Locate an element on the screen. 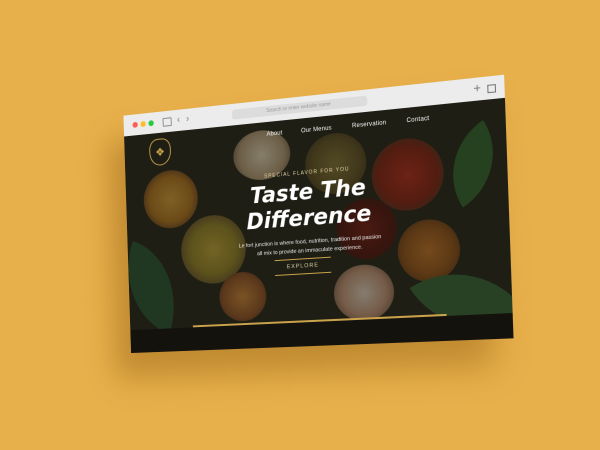 This screenshot has height=450, width=600. explore-button: EXPLORE is located at coordinates (303, 266).